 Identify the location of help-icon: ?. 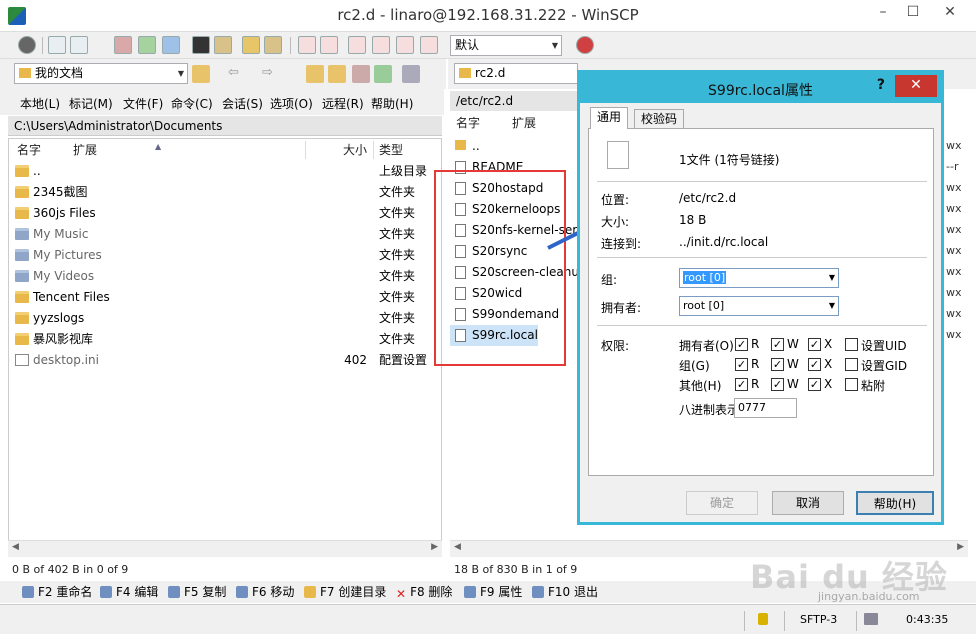
(881, 85).